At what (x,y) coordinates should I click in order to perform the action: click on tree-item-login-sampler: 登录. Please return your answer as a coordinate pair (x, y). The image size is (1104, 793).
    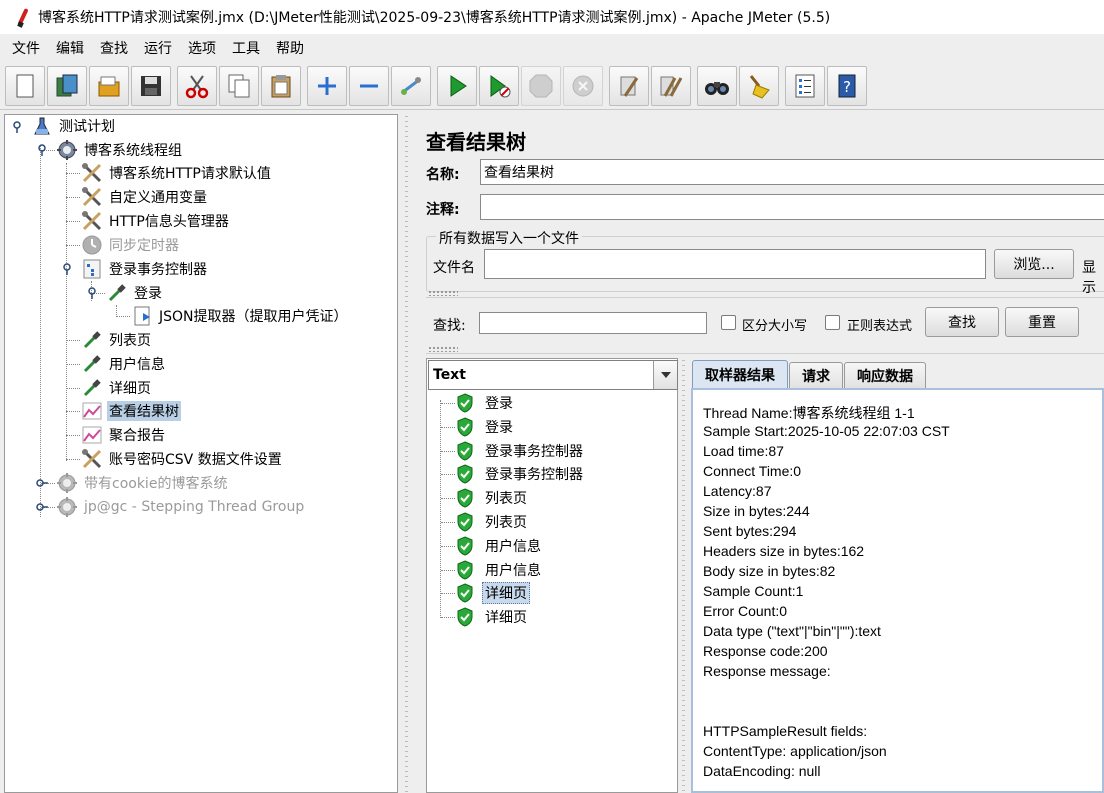
    Looking at the image, I should click on (135, 293).